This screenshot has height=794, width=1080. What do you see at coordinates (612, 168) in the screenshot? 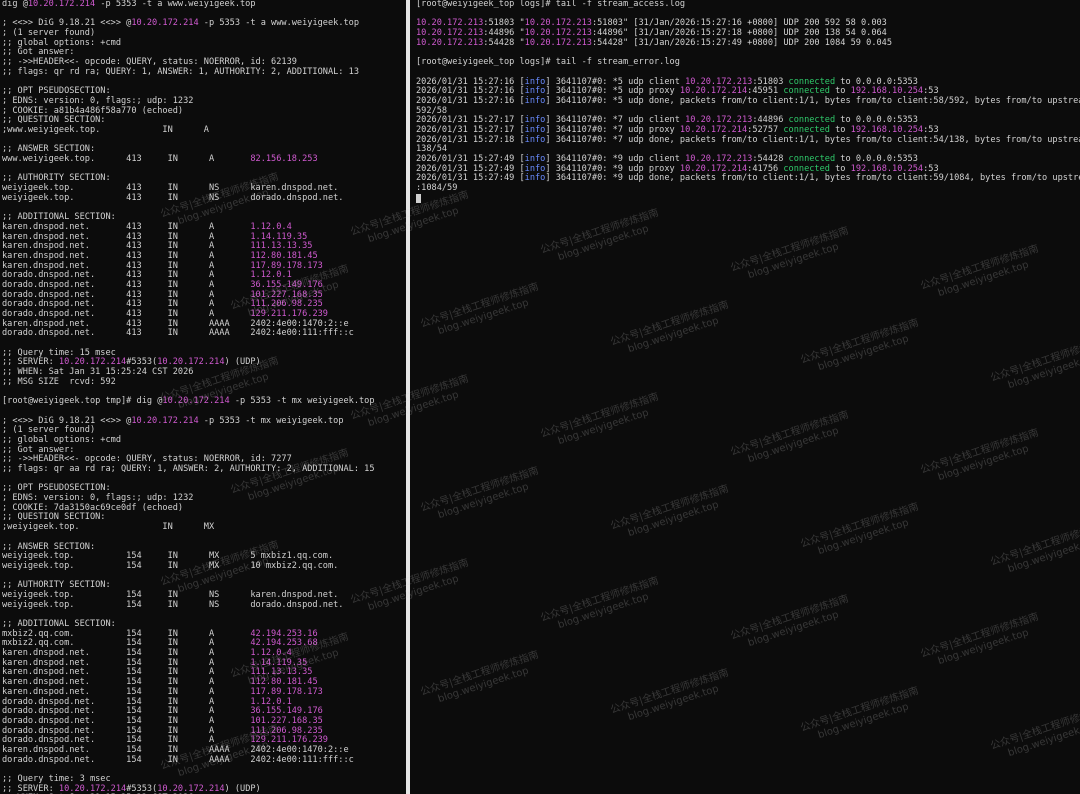
I see `terminal-text: ] 3641107#0: *9 udp proxy` at bounding box center [612, 168].